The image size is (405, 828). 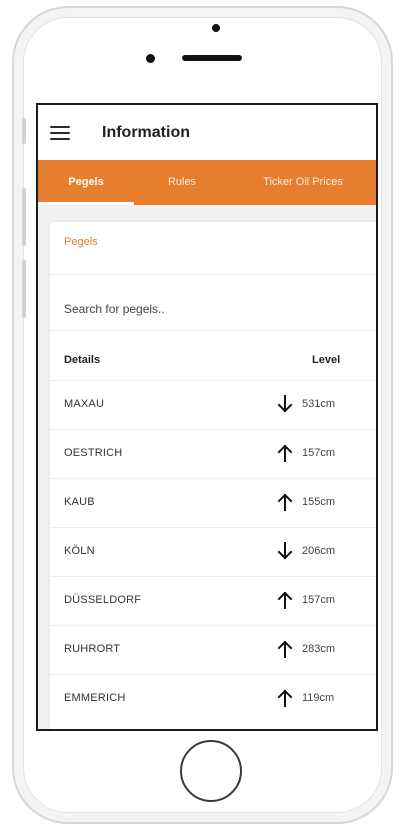 I want to click on gauge-name: MAXAU, so click(x=84, y=404).